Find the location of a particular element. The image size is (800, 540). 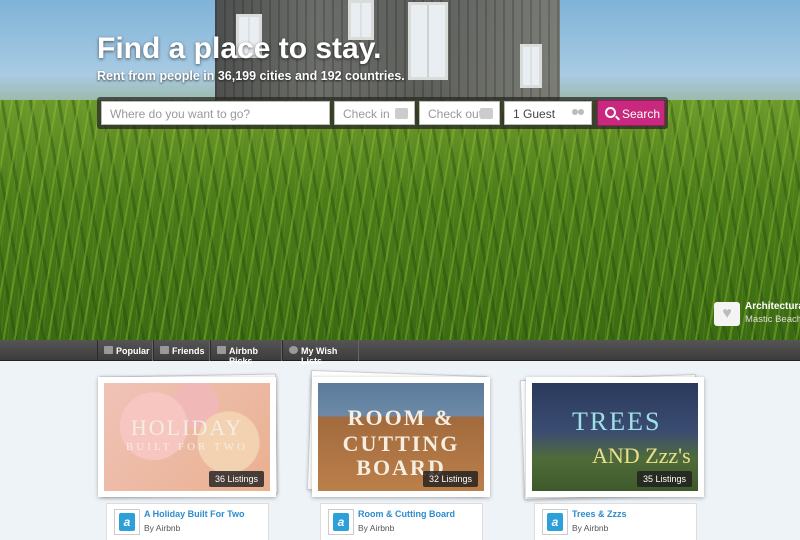

collection-image: ROOM & CUTTING BOARD 32 Listings is located at coordinates (401, 437).